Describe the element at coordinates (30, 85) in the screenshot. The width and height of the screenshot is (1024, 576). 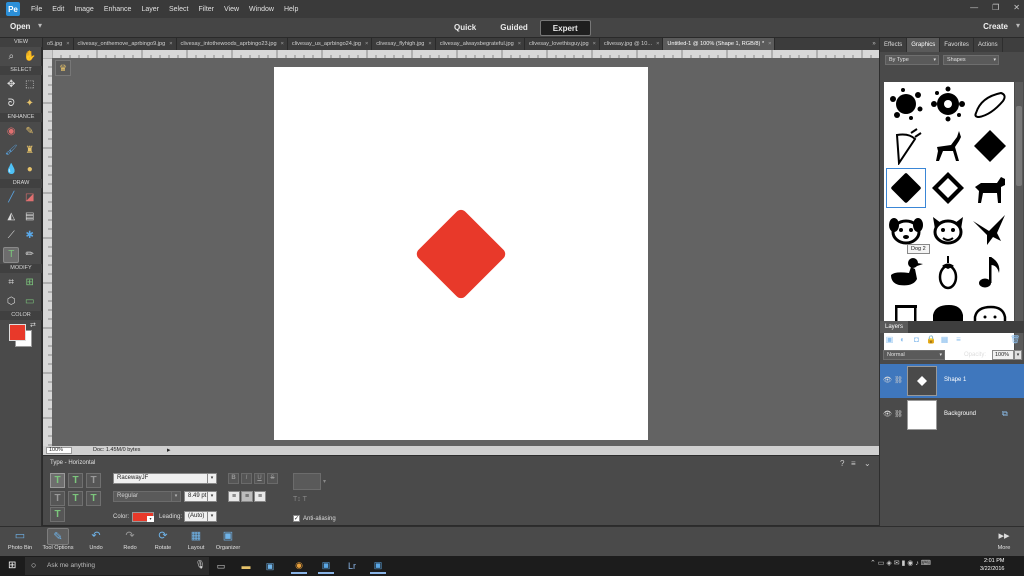
I see `marquee-tool-icon: ⬚` at that location.